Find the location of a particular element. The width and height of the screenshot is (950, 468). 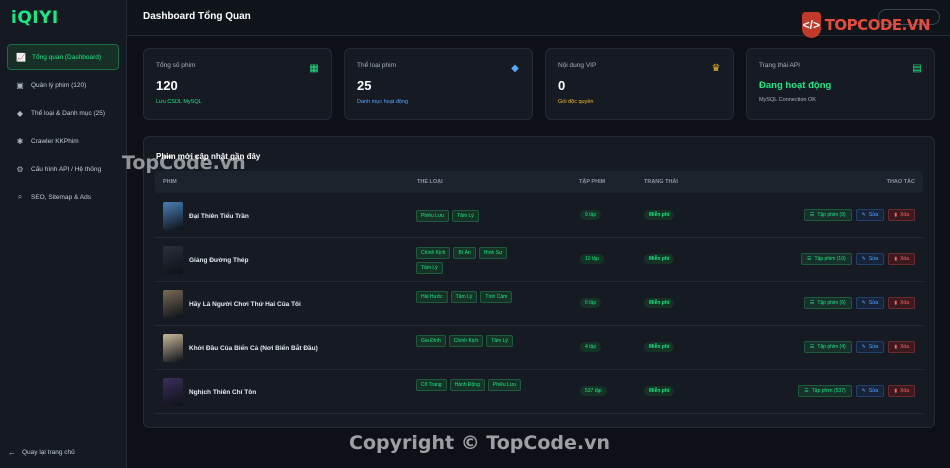

back-to-home-link: ← Quay lại trang chủ is located at coordinates (41, 452).